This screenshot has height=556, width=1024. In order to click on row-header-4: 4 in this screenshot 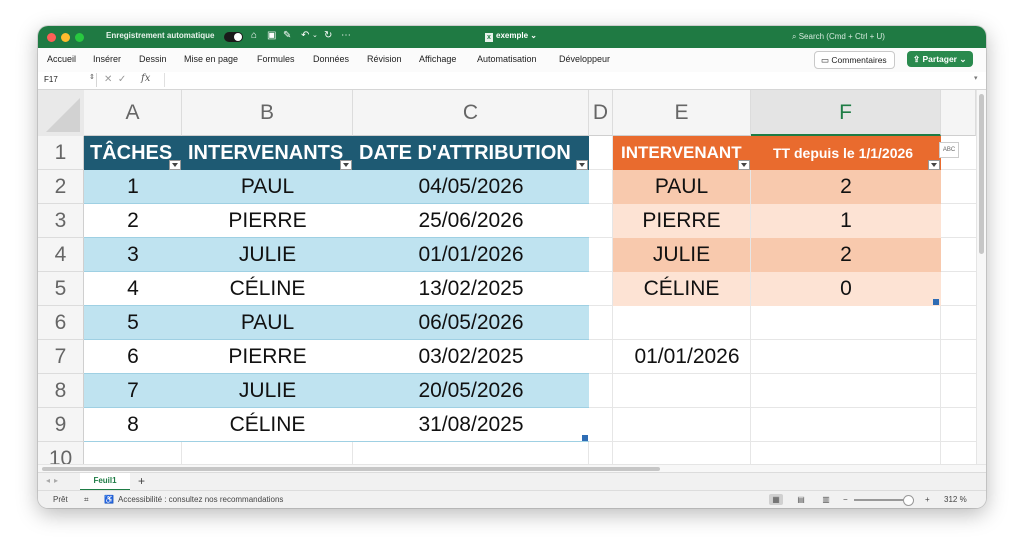, I will do `click(61, 255)`.